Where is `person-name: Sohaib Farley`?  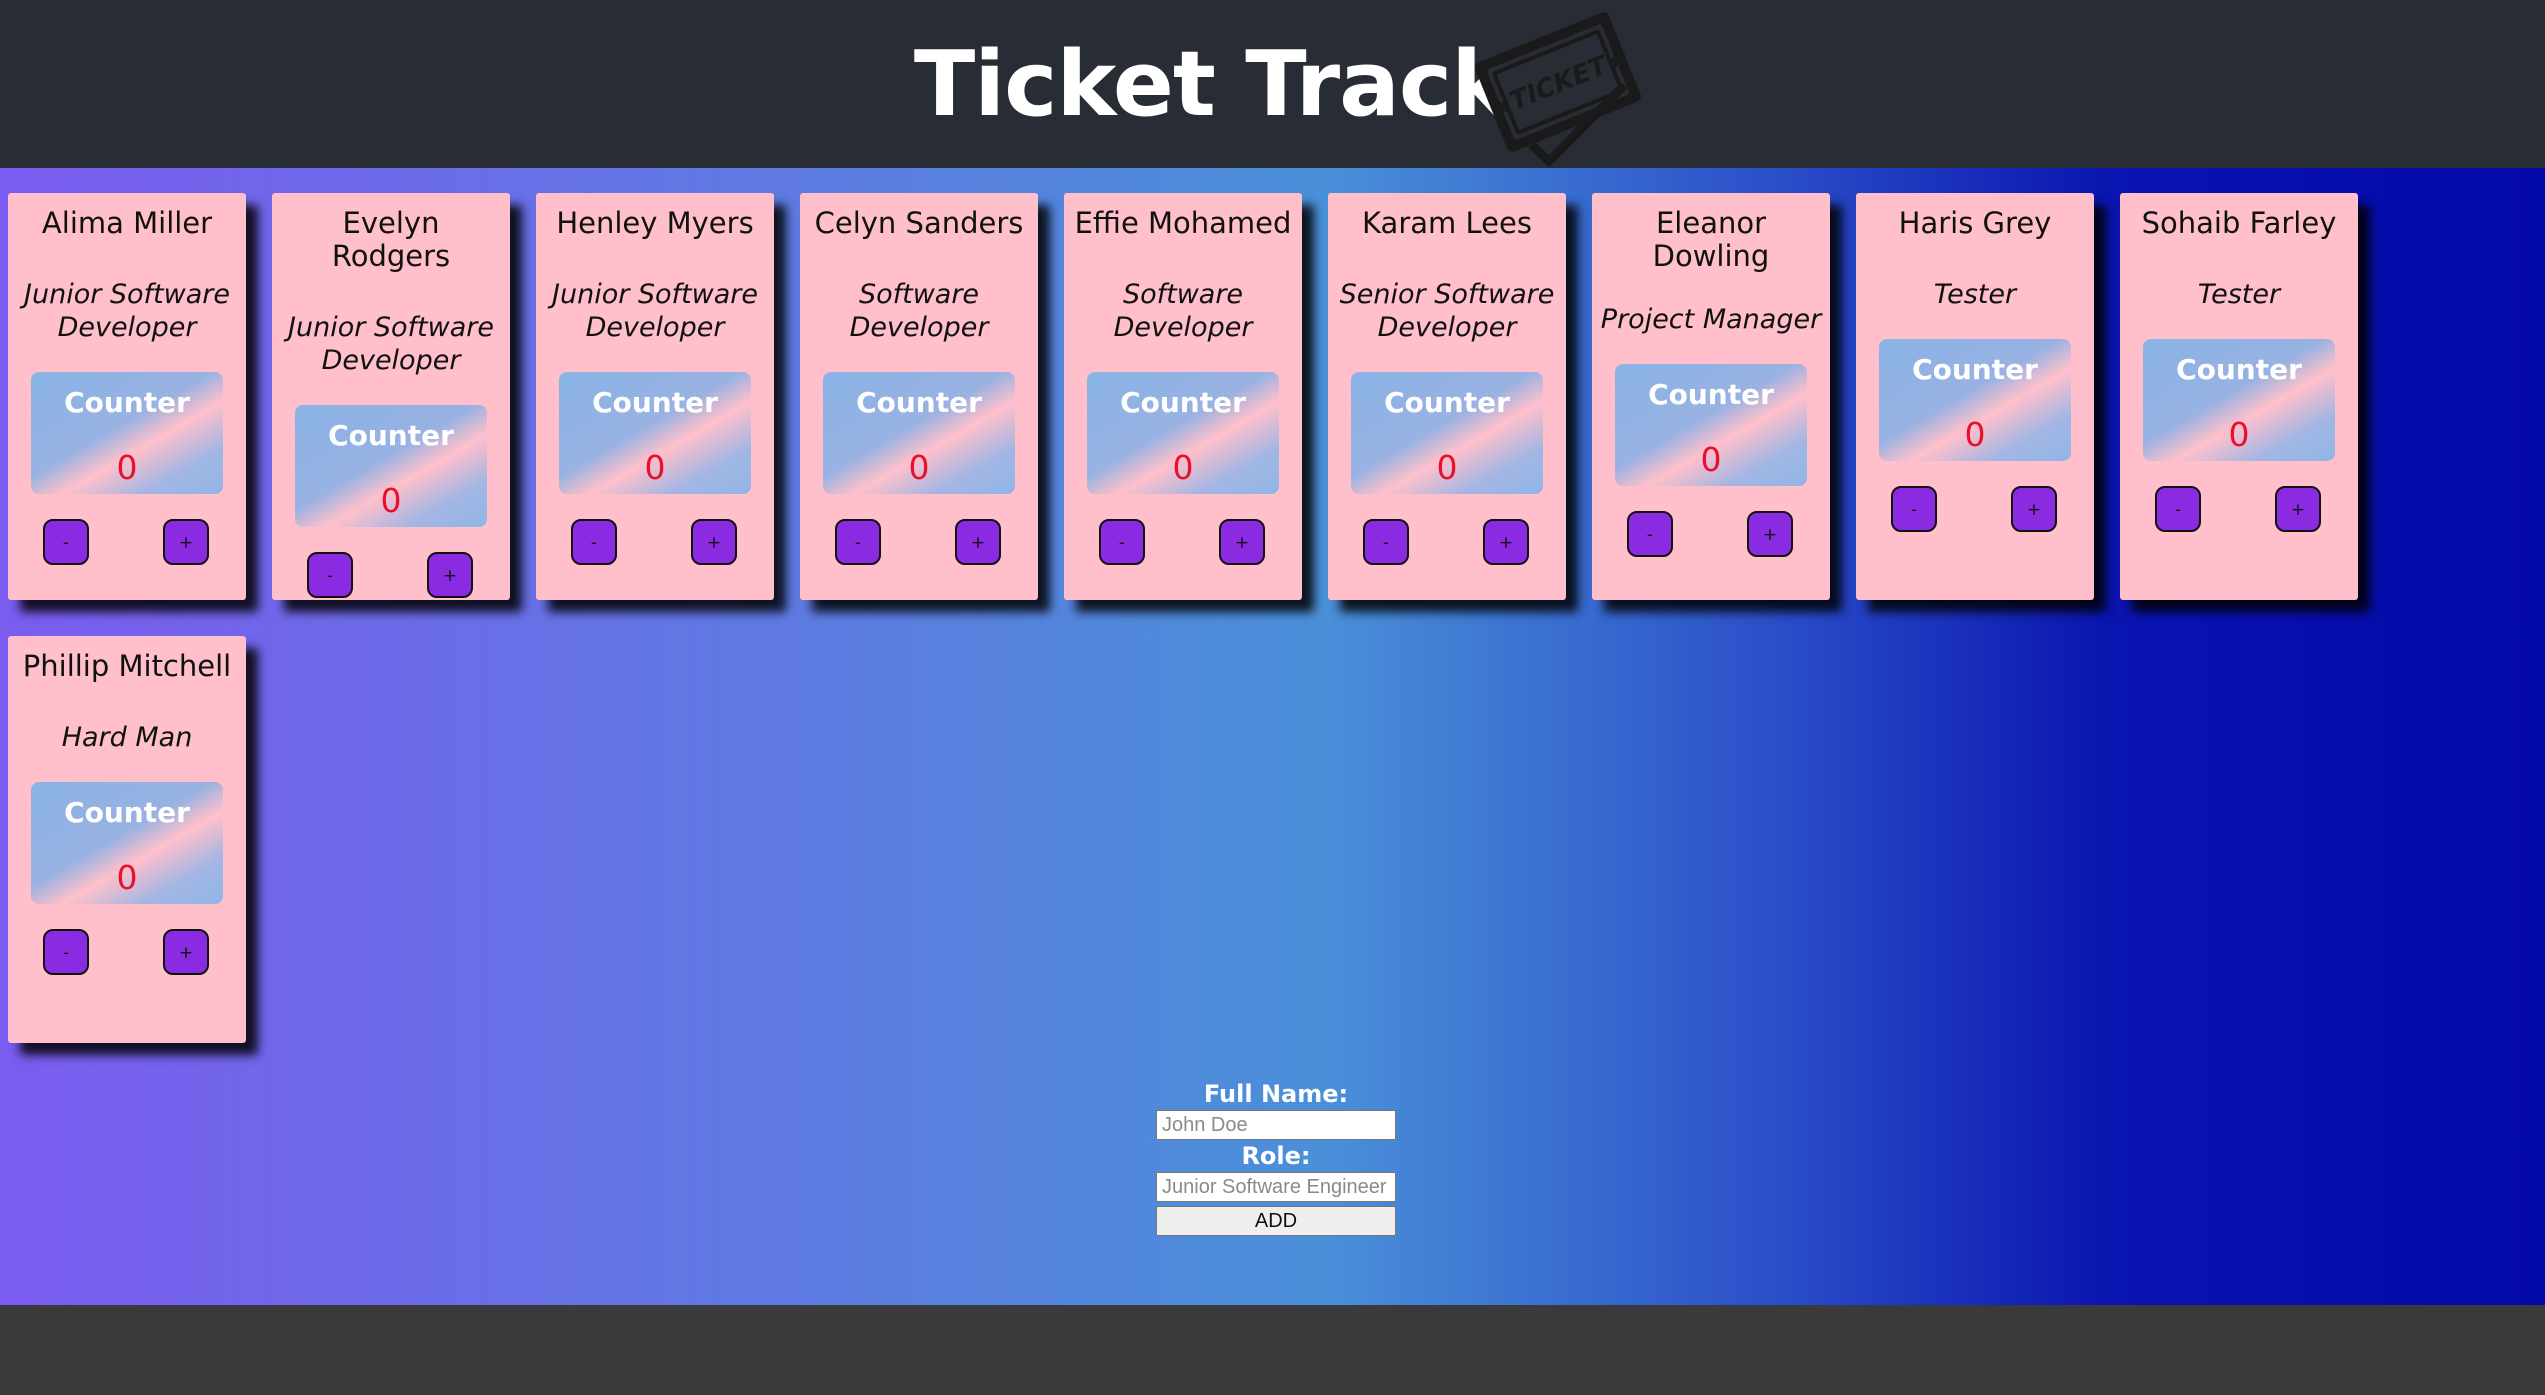 person-name: Sohaib Farley is located at coordinates (2239, 223).